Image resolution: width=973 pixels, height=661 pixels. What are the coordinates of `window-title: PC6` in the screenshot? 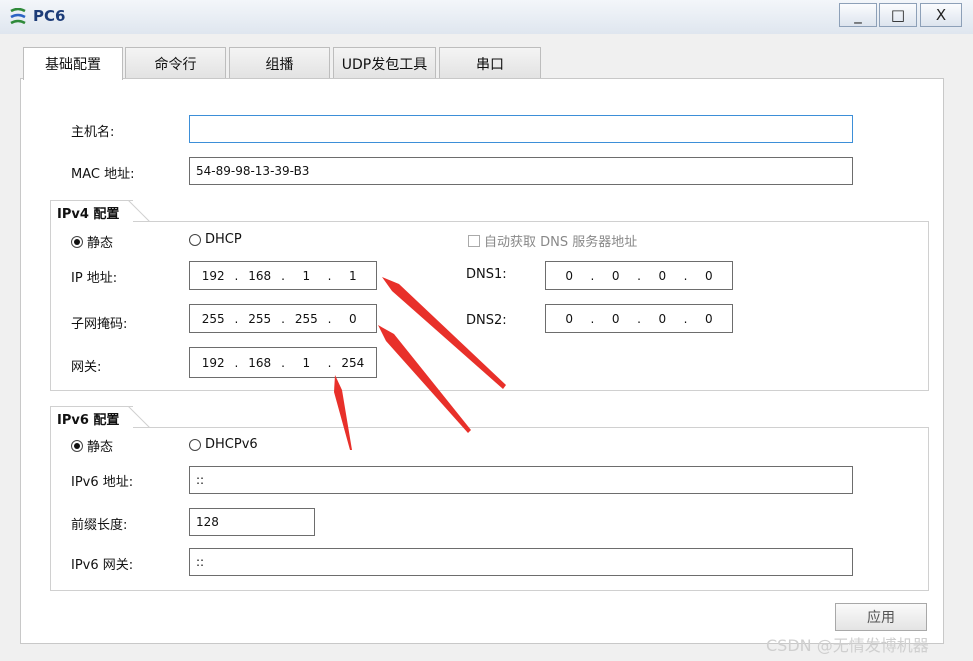 It's located at (49, 16).